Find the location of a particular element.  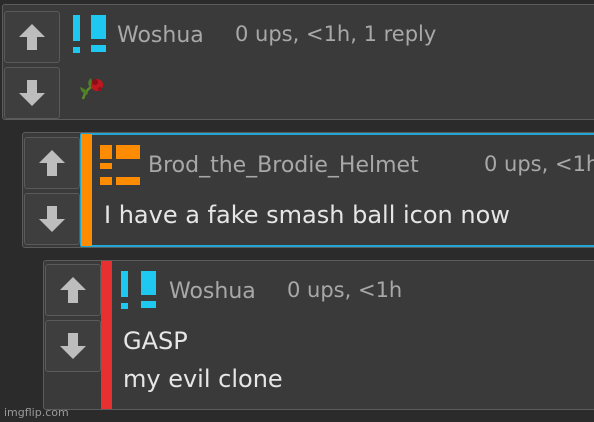

comment-text-line-2: my evil clone is located at coordinates (203, 379).